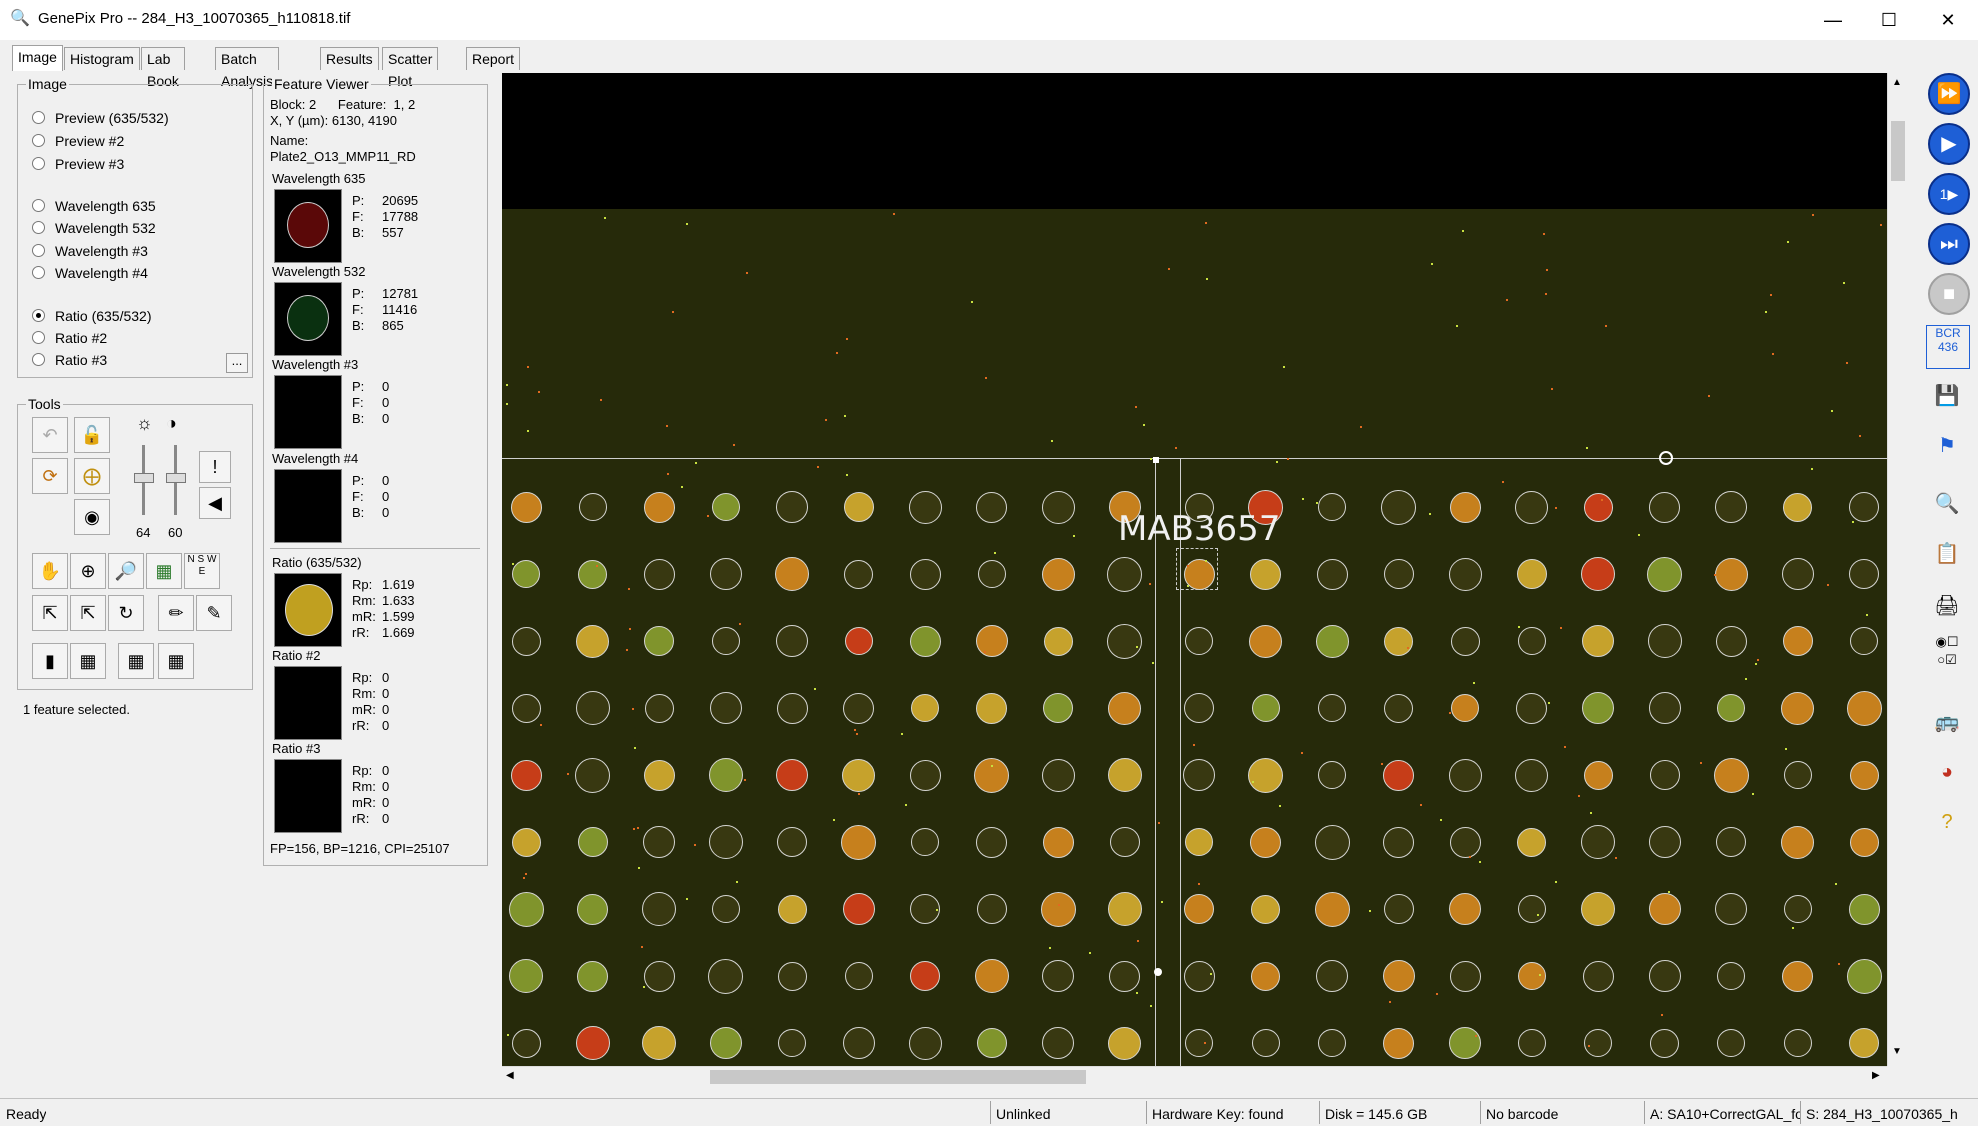  What do you see at coordinates (1947, 772) in the screenshot?
I see `gauge-icon: ◕` at bounding box center [1947, 772].